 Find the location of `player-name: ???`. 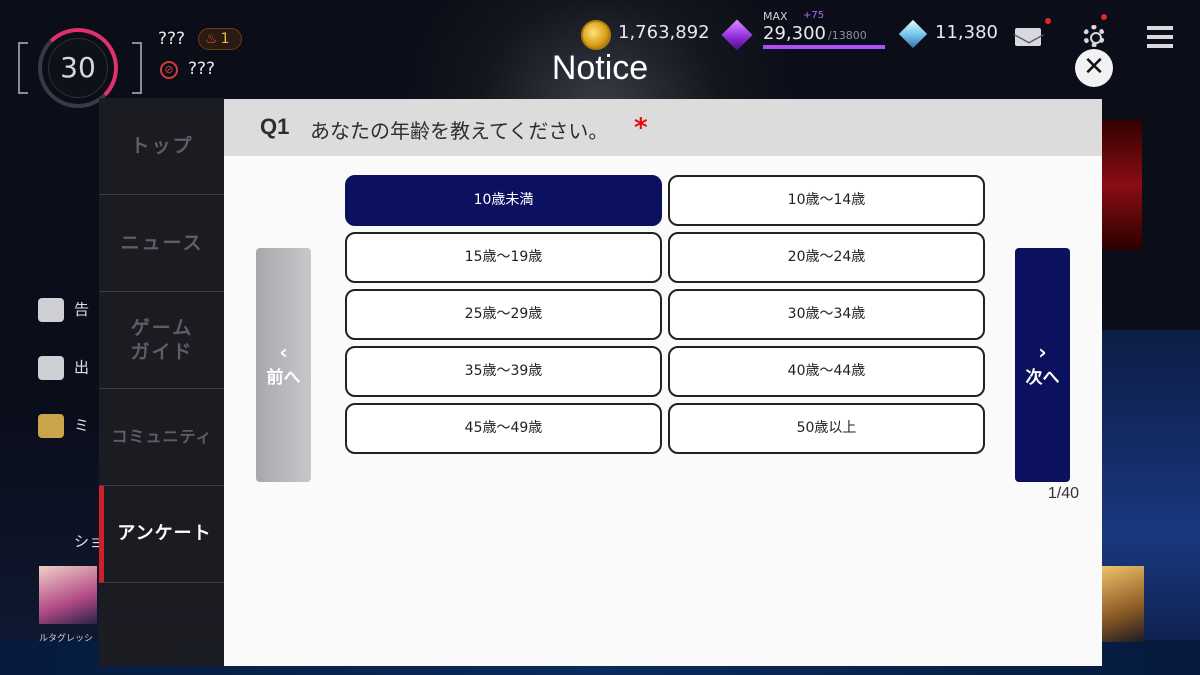

player-name: ??? is located at coordinates (172, 39).